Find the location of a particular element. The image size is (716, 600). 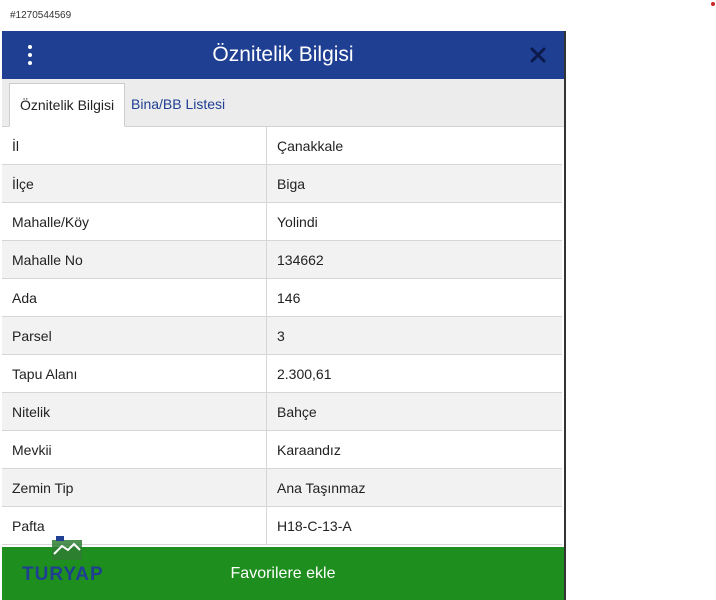

attribute-value: 2.300,61 is located at coordinates (414, 373).